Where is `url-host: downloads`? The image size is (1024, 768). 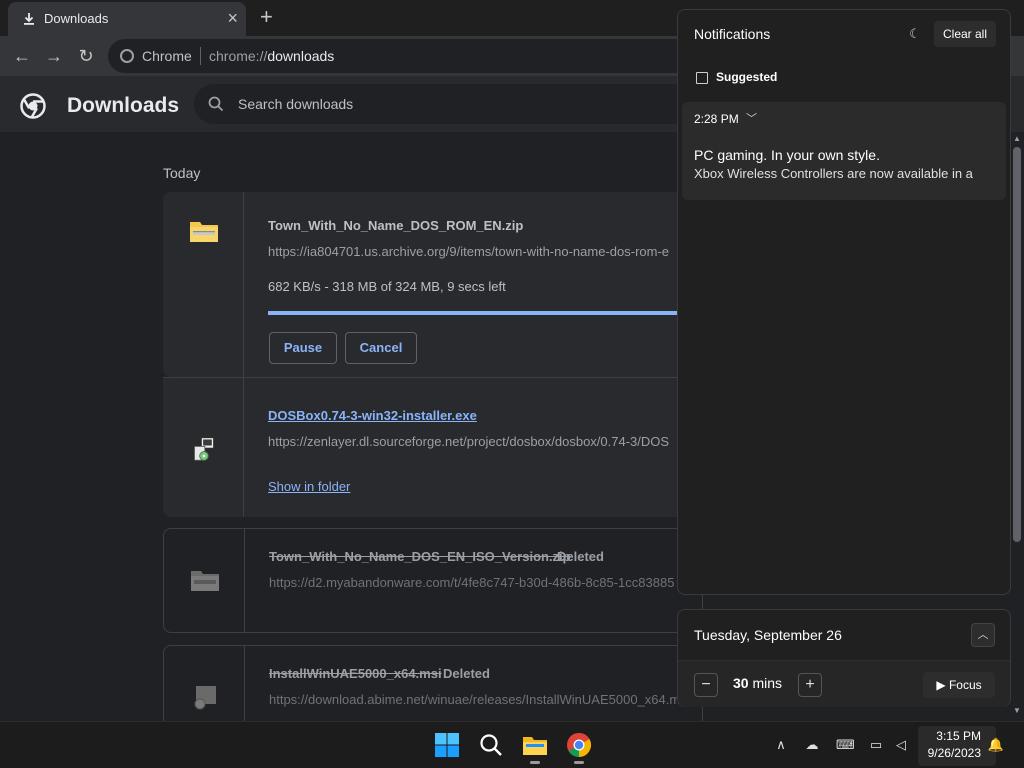 url-host: downloads is located at coordinates (301, 56).